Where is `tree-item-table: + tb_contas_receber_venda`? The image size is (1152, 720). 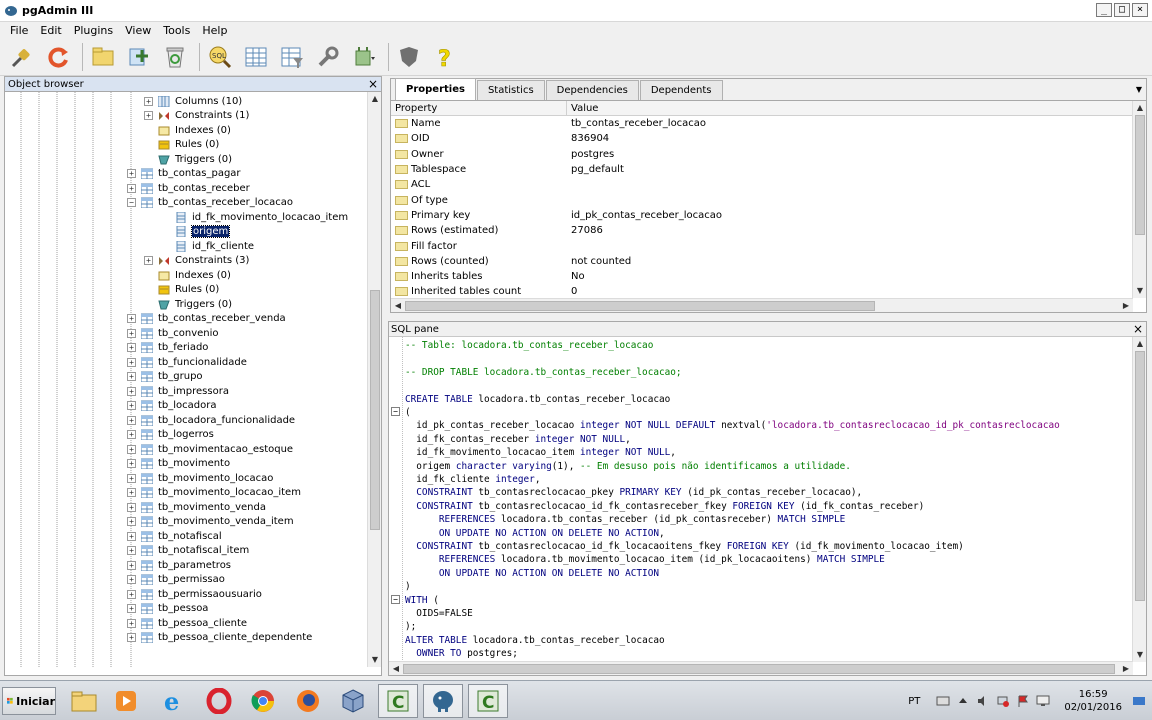 tree-item-table: + tb_contas_receber_venda is located at coordinates (206, 319).